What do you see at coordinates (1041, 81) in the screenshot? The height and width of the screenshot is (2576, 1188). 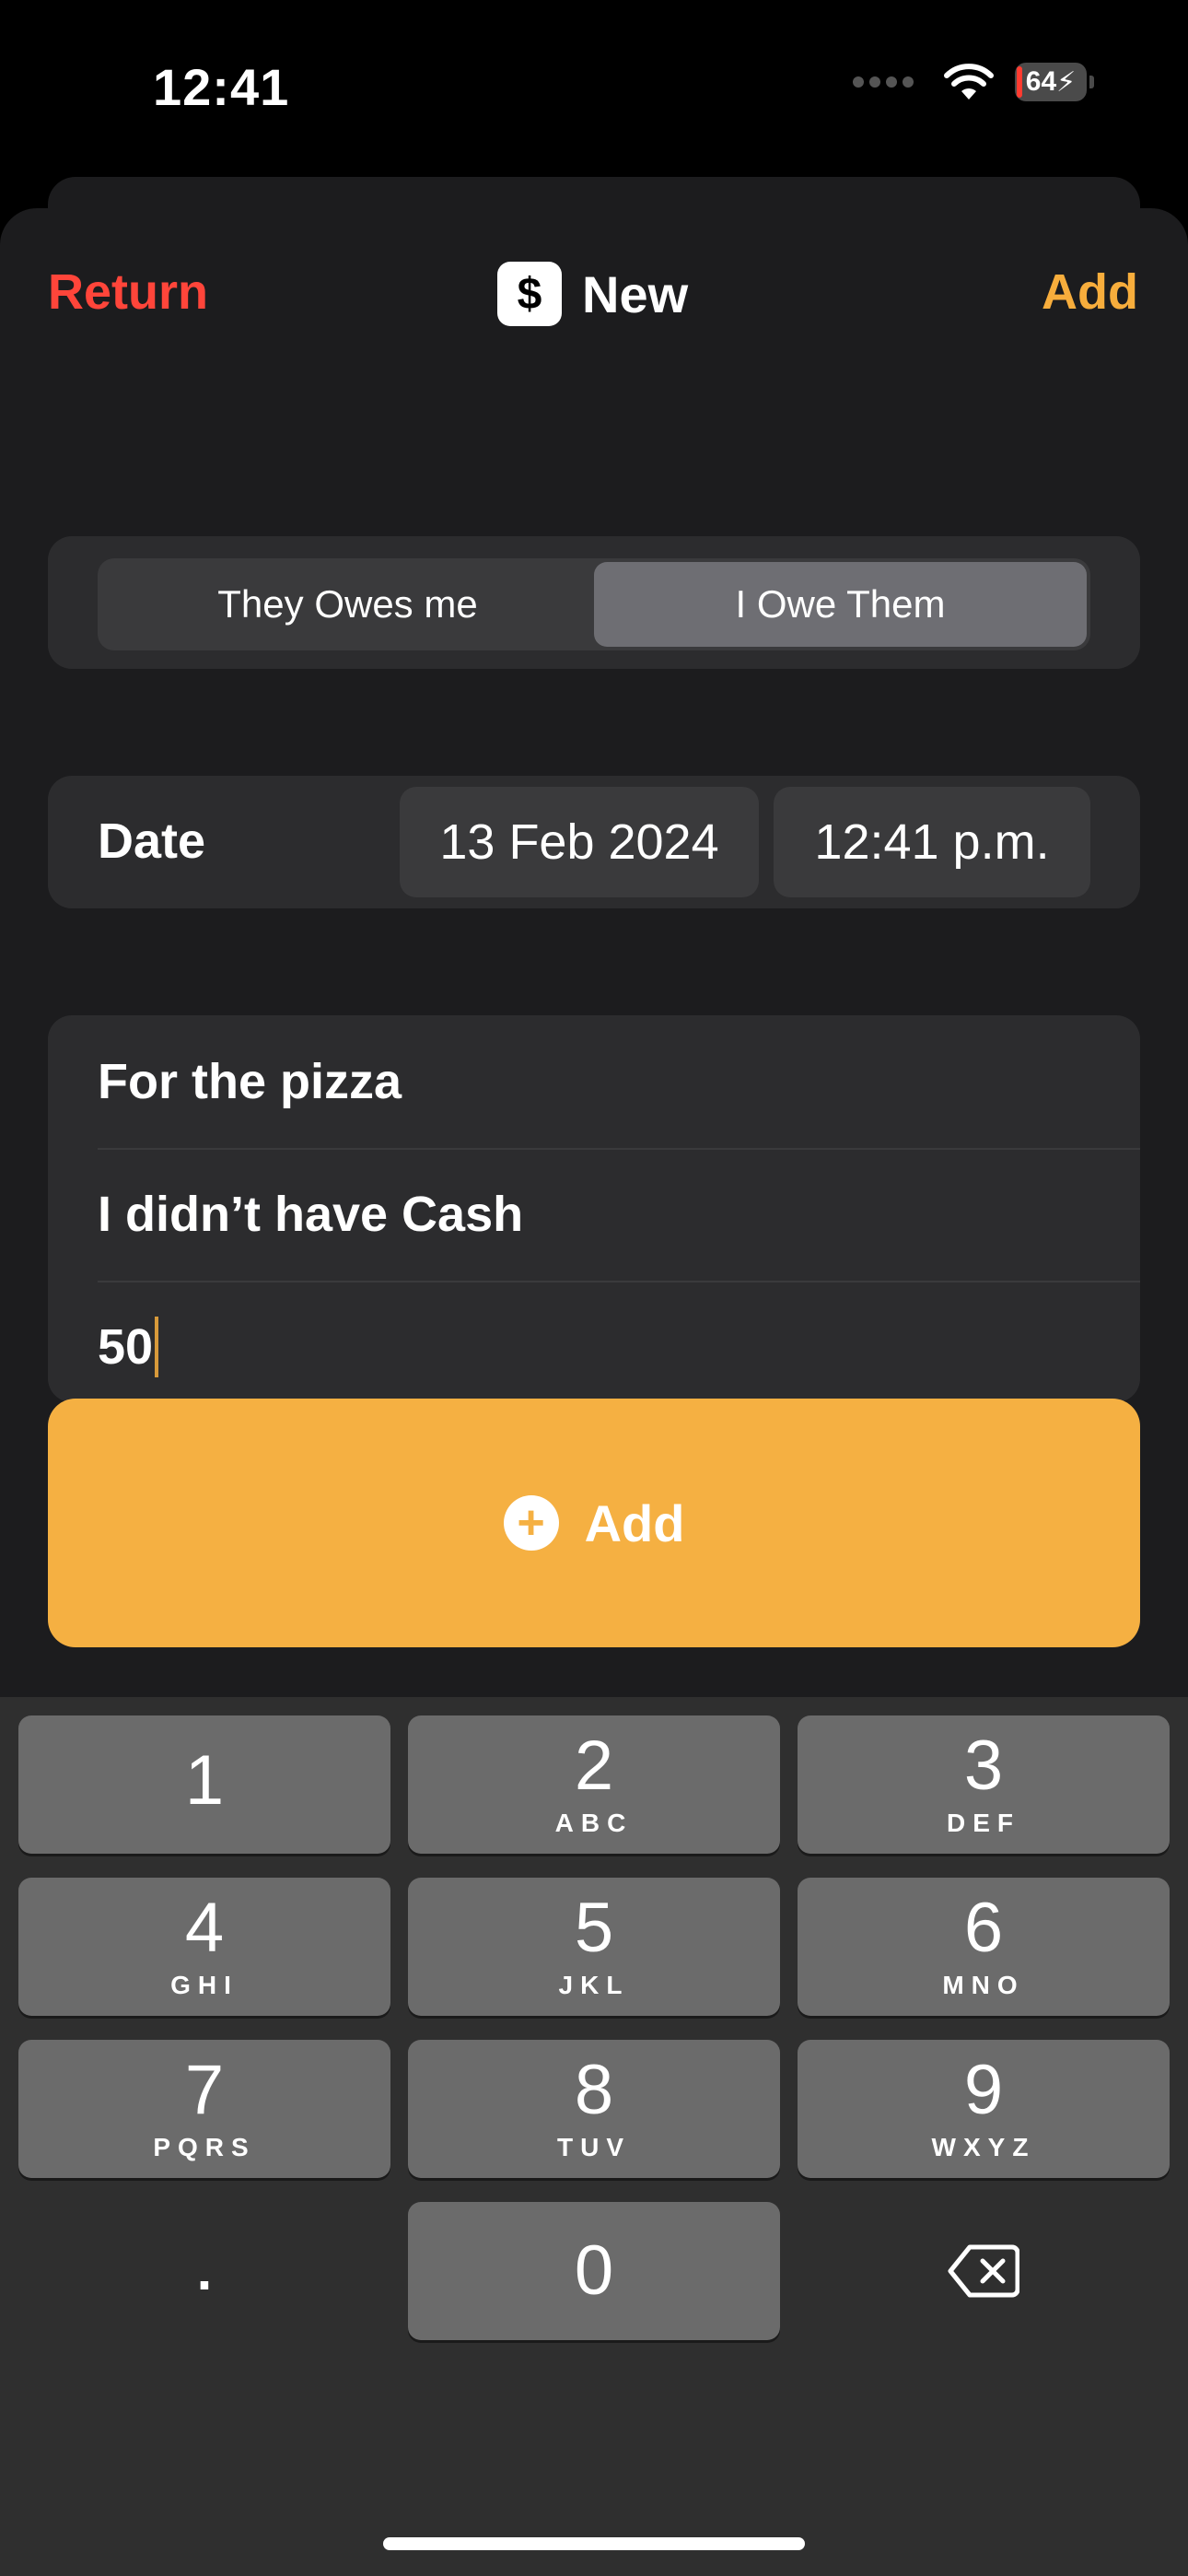 I see `battery-level: 64` at bounding box center [1041, 81].